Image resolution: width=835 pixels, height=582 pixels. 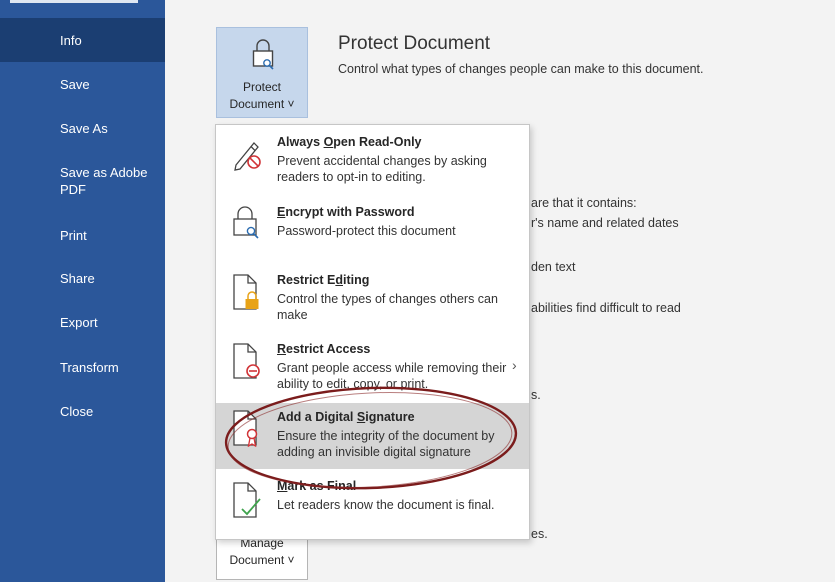 What do you see at coordinates (77, 411) in the screenshot?
I see `nav-item-label: Close` at bounding box center [77, 411].